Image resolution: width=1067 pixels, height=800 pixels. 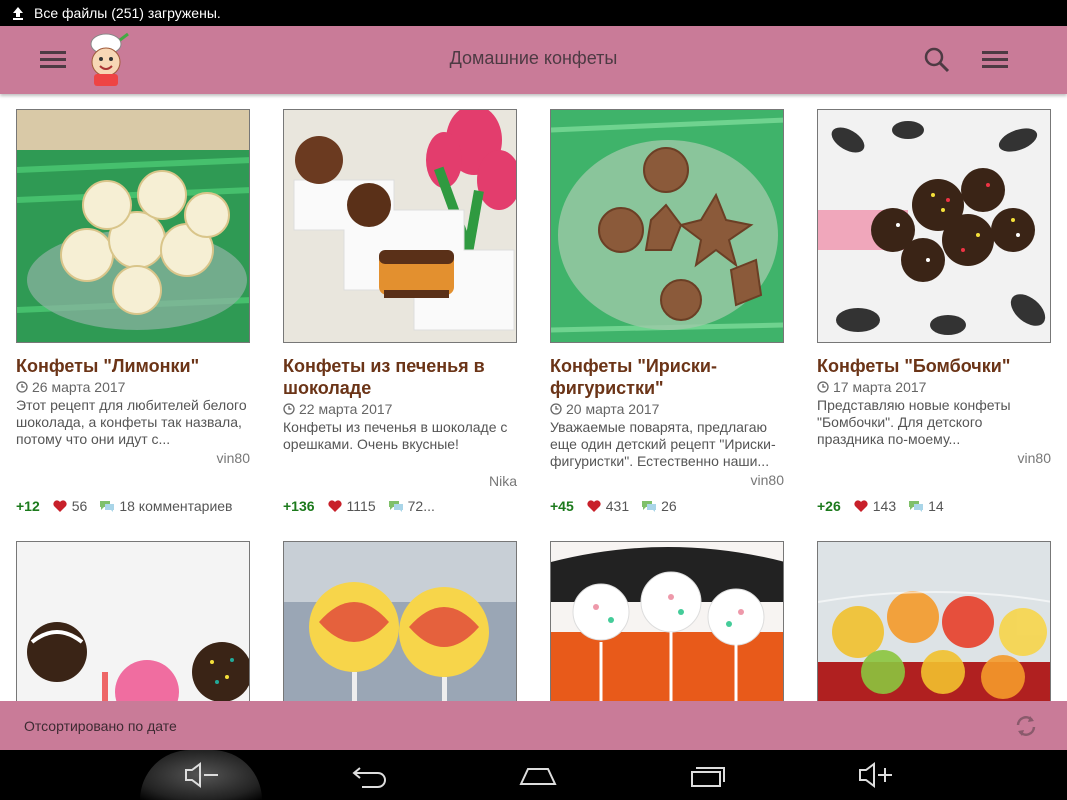 I want to click on search-button, so click(x=937, y=61).